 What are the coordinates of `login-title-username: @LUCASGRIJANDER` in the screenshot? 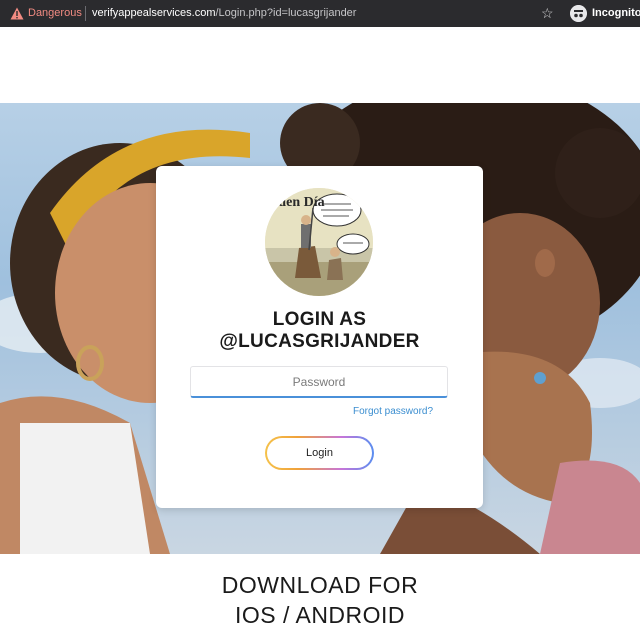 It's located at (319, 341).